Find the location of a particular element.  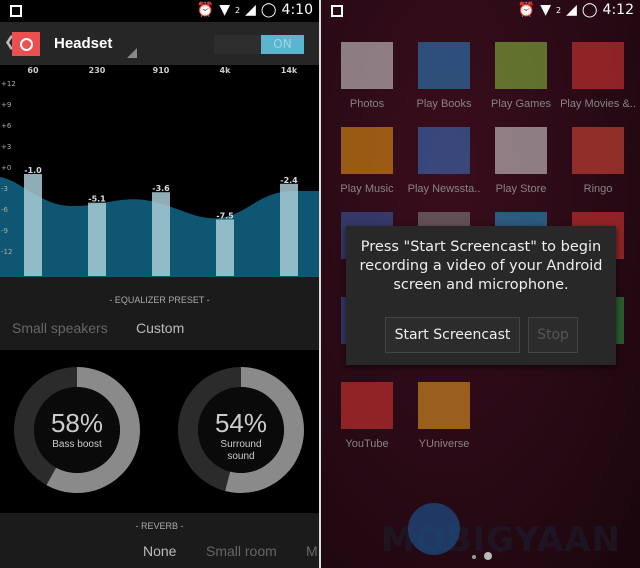

app-logo-icon is located at coordinates (26, 44).